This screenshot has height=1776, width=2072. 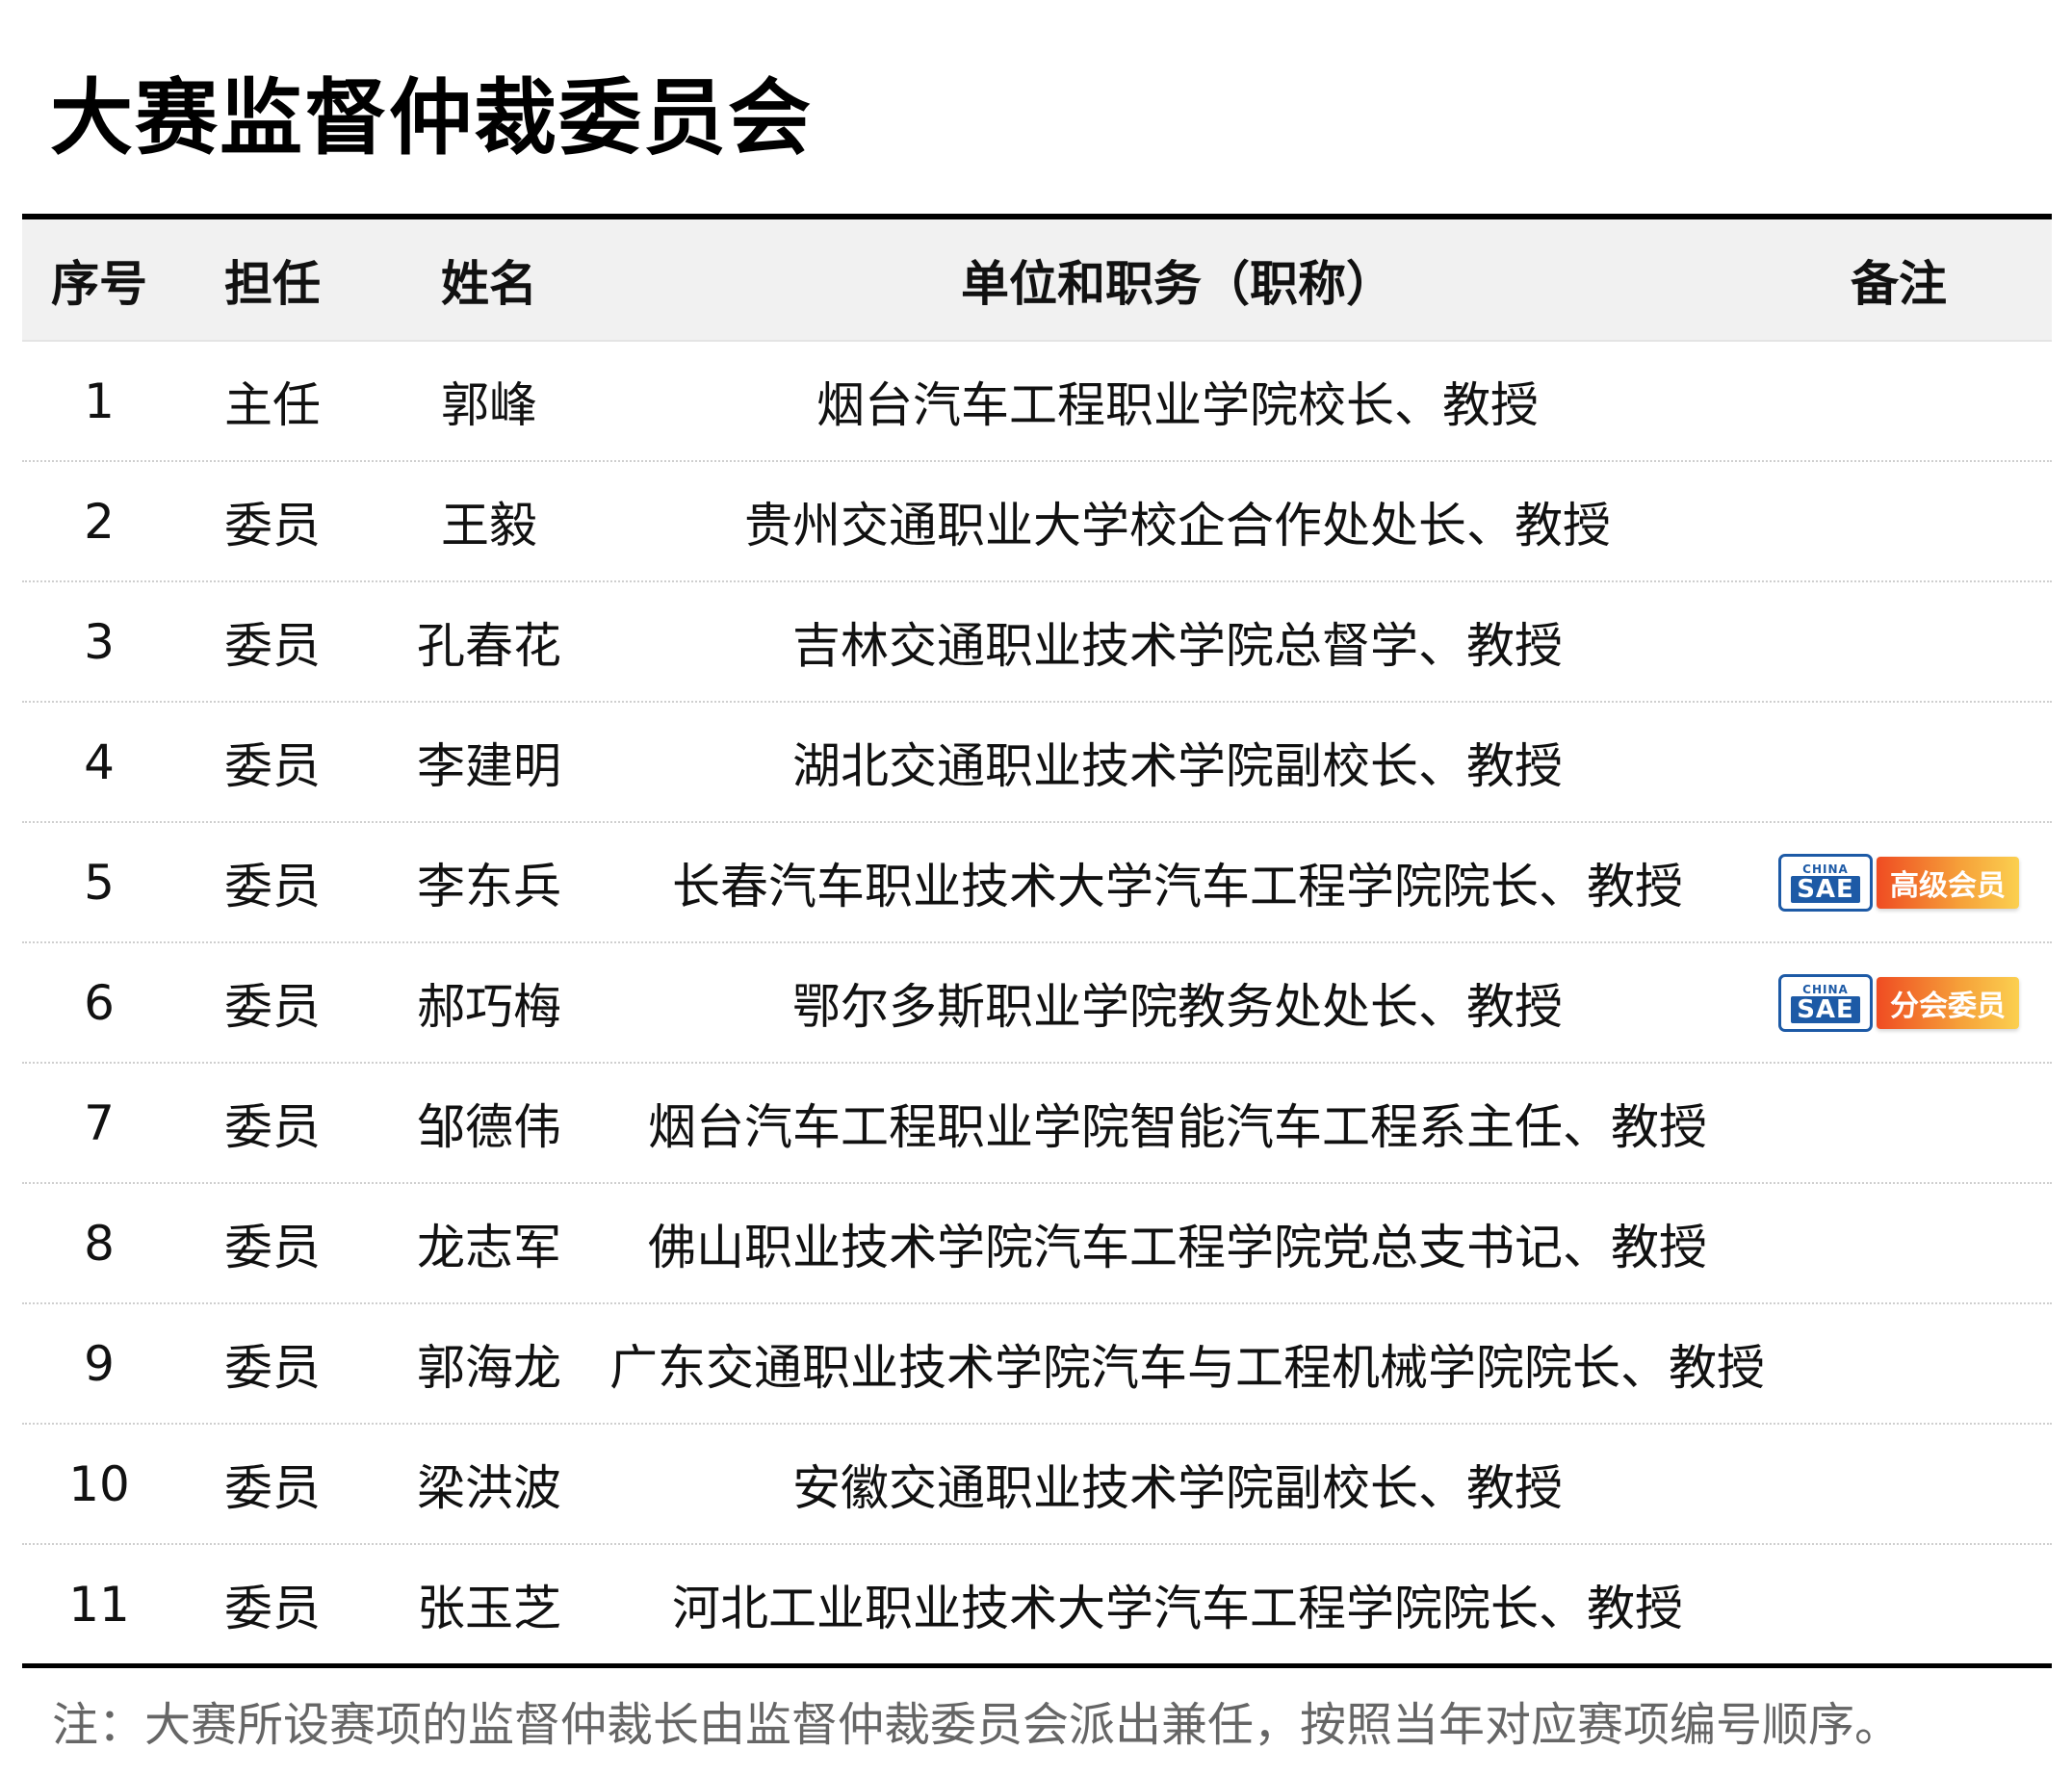 I want to click on badge-label: 高级会员, so click(x=1948, y=882).